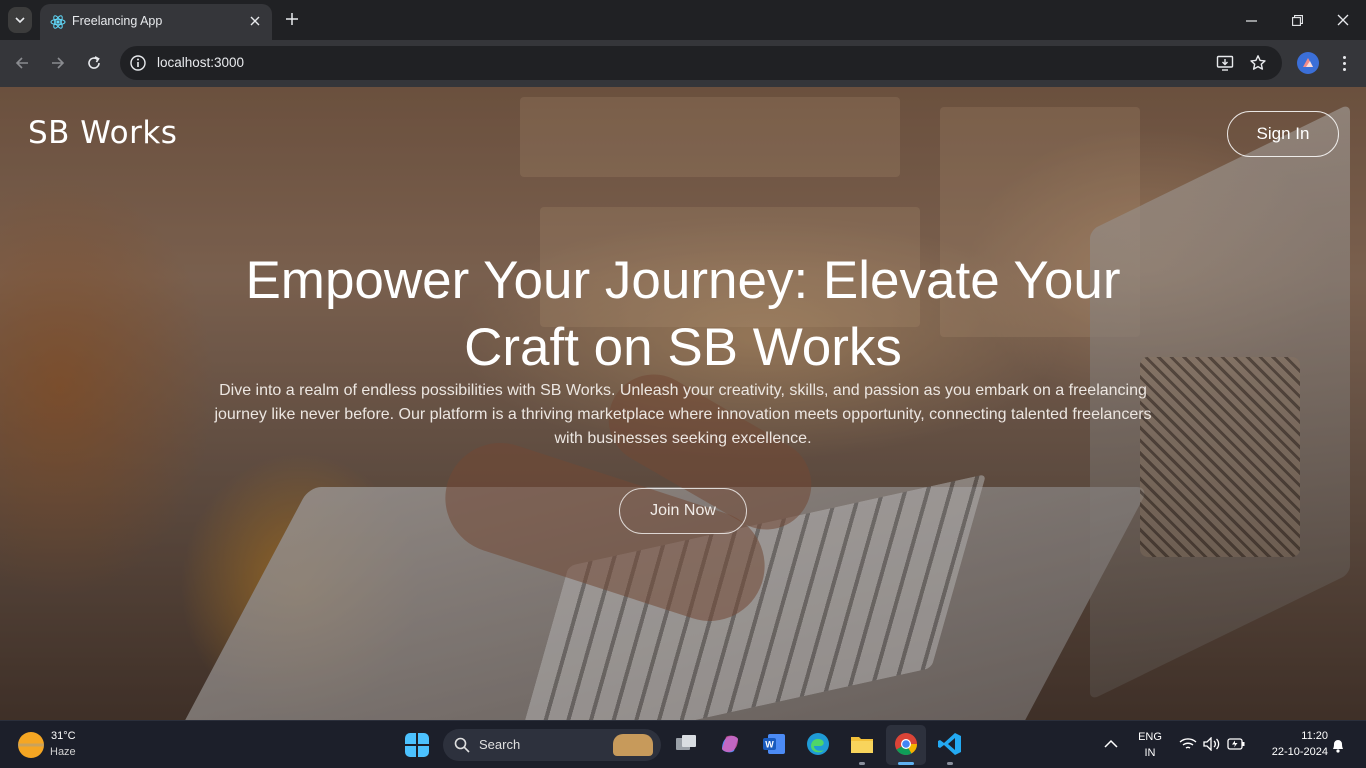 This screenshot has height=768, width=1366. I want to click on word-icon: W, so click(774, 744).